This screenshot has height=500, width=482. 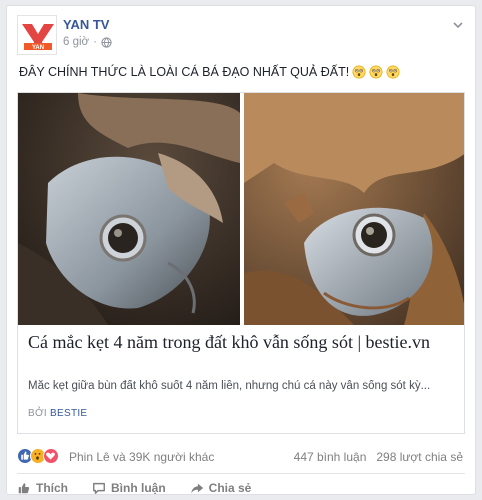 I want to click on like-button: Thích, so click(x=42, y=488).